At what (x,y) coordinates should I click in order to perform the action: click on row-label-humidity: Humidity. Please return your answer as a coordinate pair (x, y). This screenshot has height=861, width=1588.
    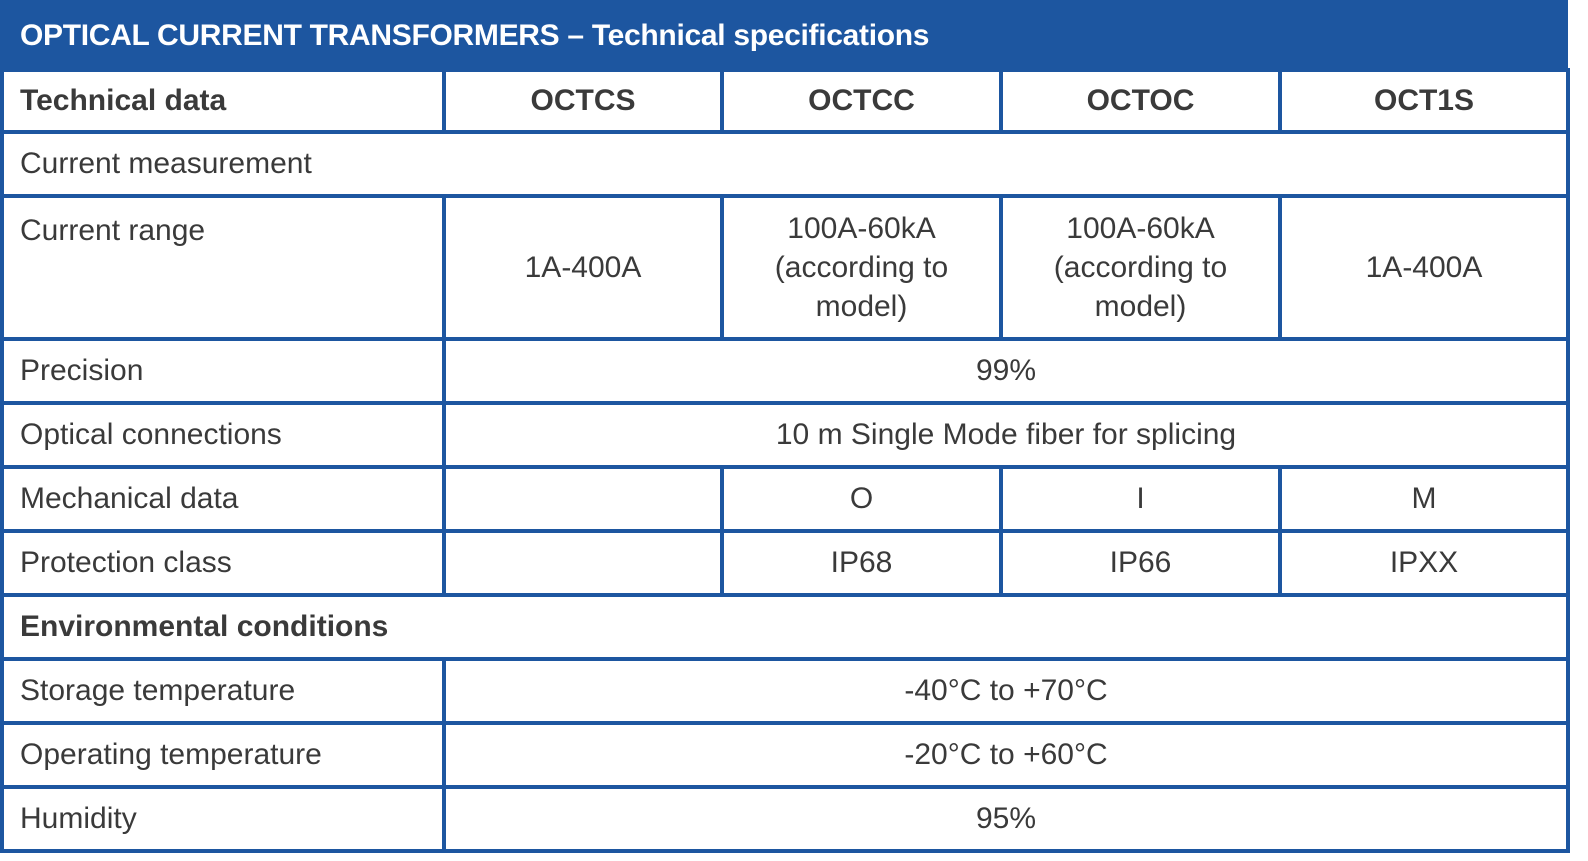
    Looking at the image, I should click on (223, 819).